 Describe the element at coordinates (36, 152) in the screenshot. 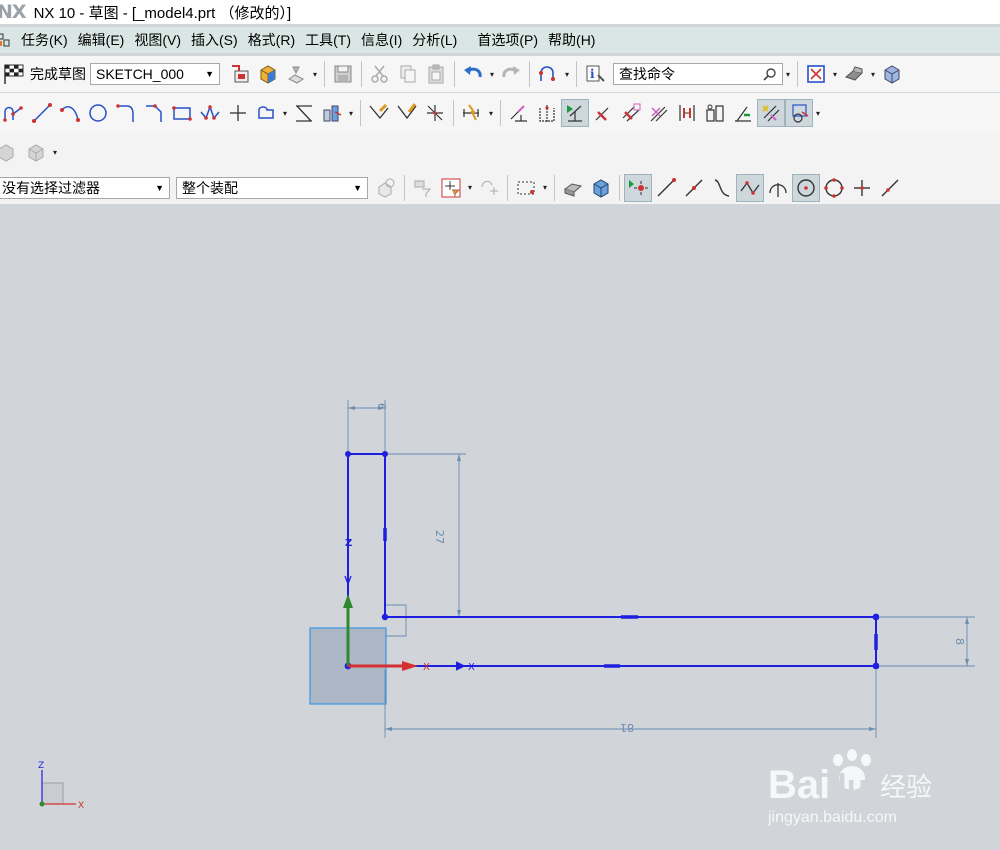

I see `intersection-curve-button` at that location.